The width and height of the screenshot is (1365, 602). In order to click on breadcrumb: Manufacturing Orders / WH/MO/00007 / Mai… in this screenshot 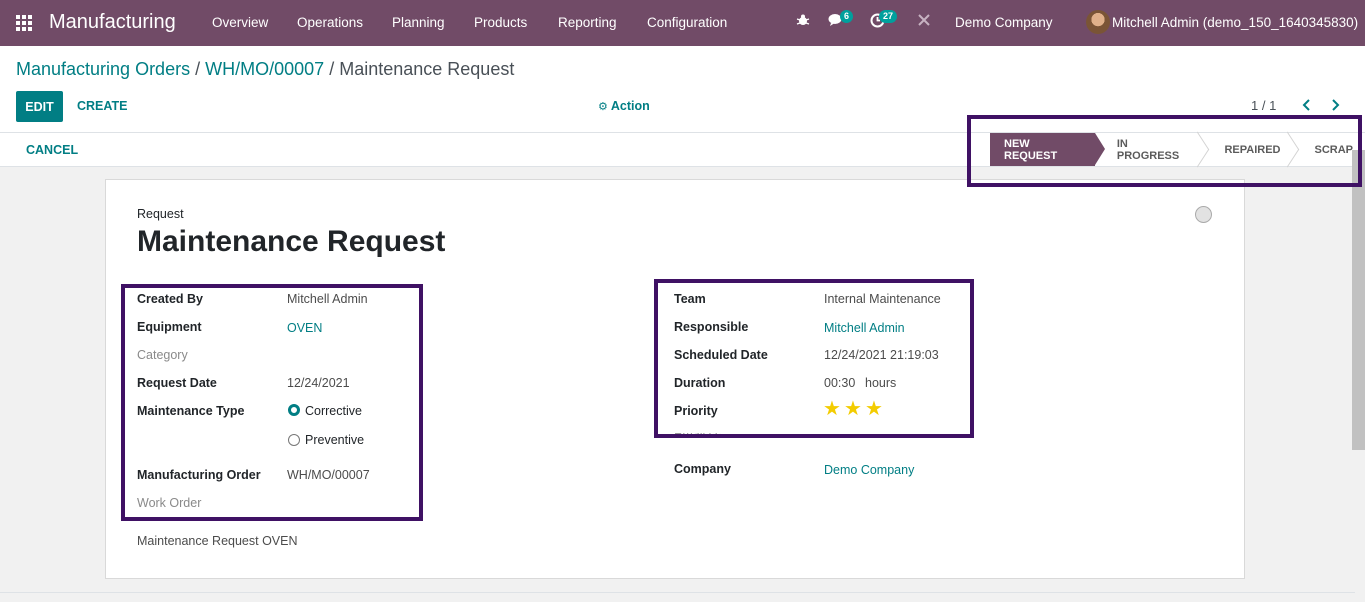, I will do `click(265, 69)`.